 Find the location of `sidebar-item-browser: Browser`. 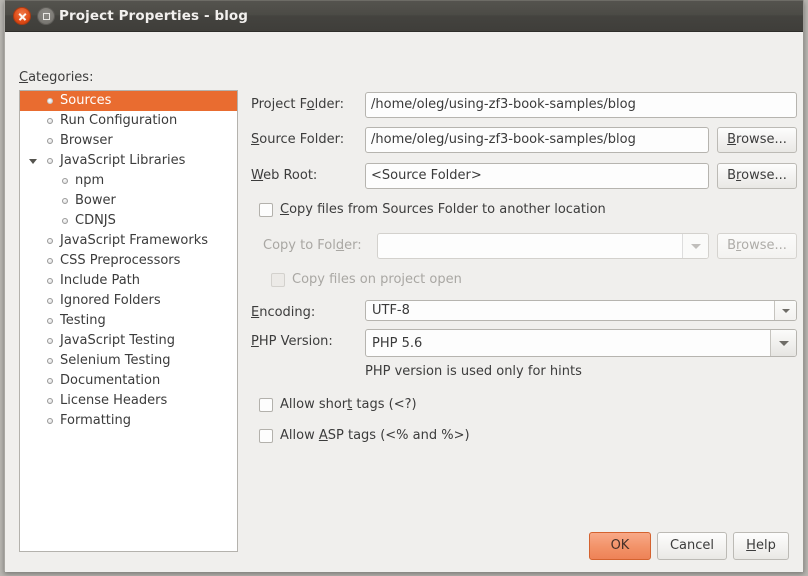

sidebar-item-browser: Browser is located at coordinates (128, 141).